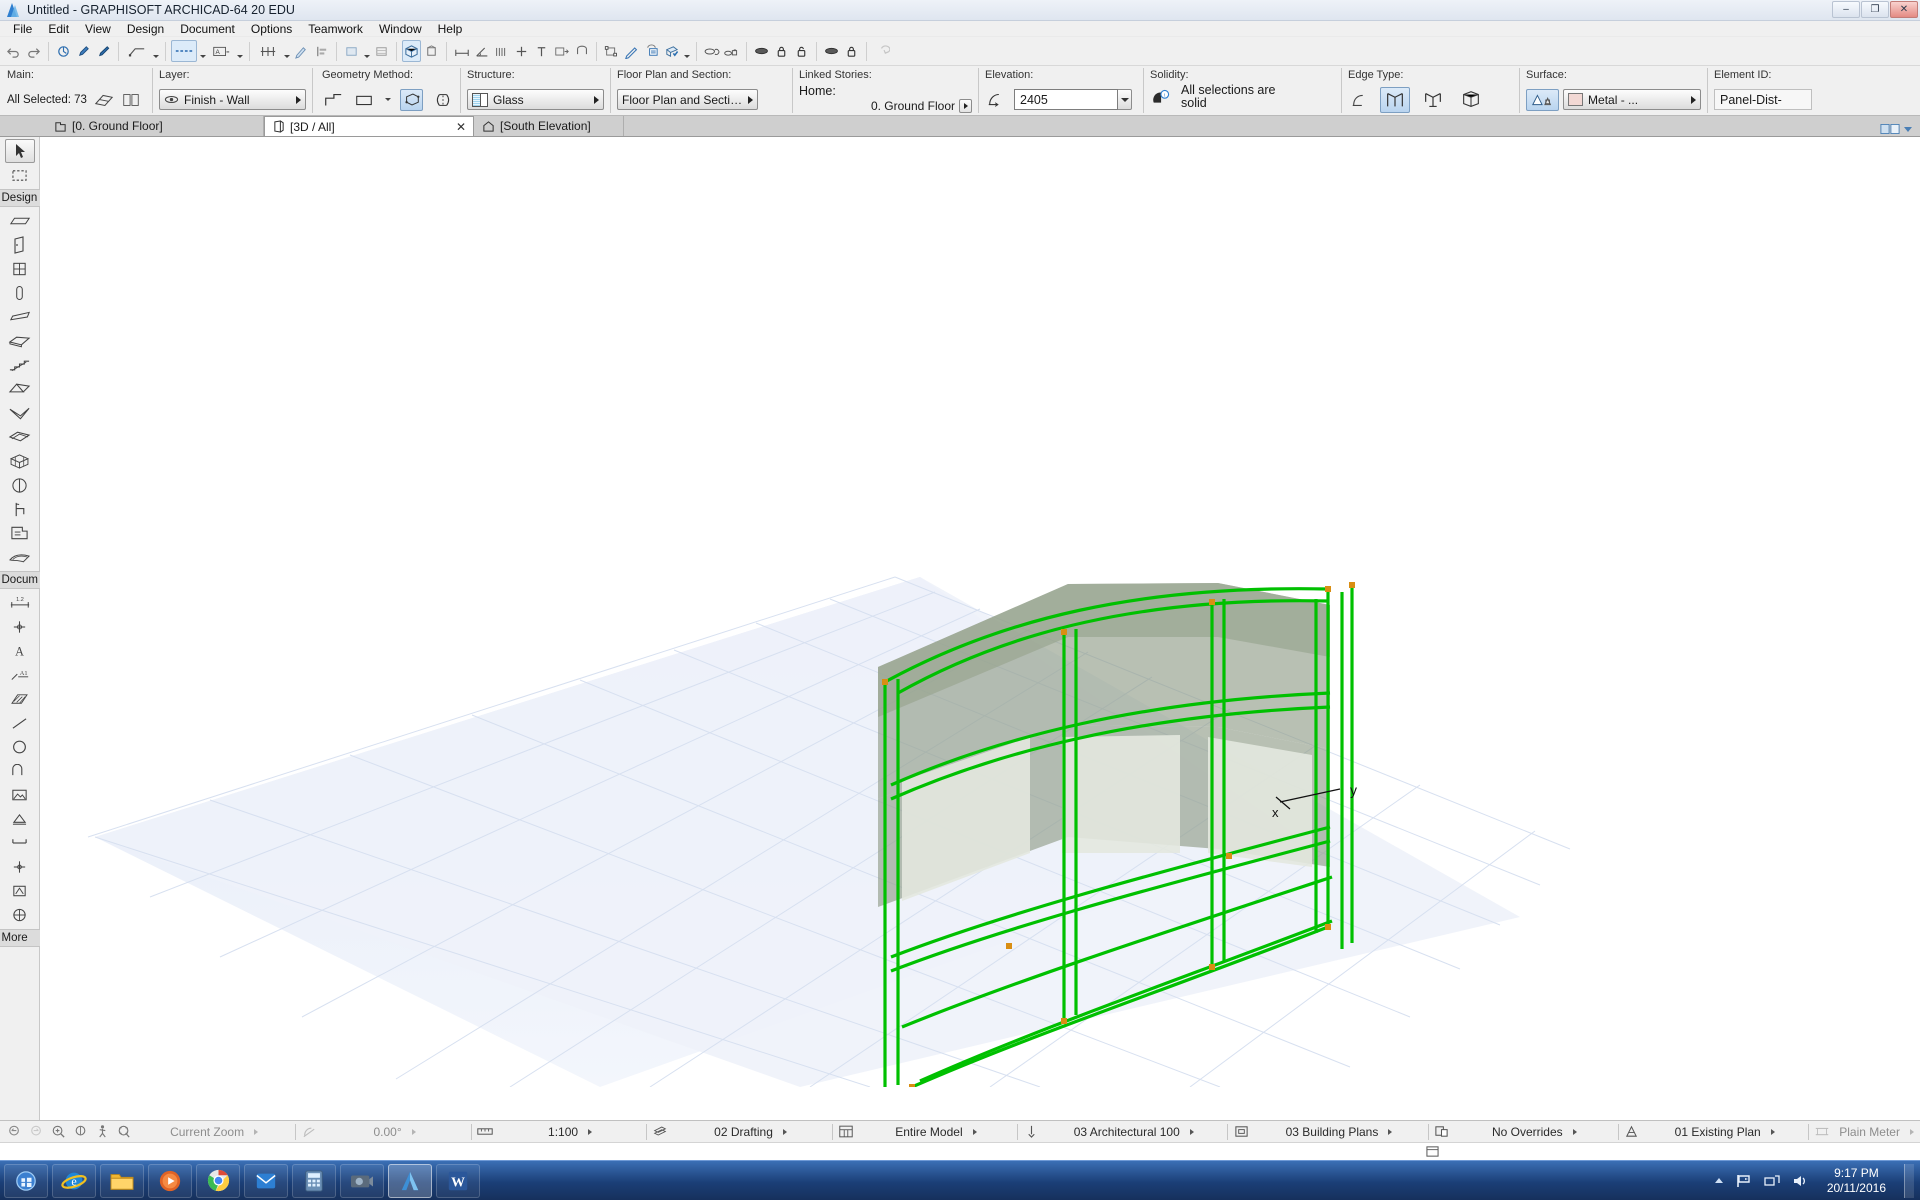 This screenshot has width=1920, height=1200. I want to click on geometry-method-stepped-icon, so click(333, 100).